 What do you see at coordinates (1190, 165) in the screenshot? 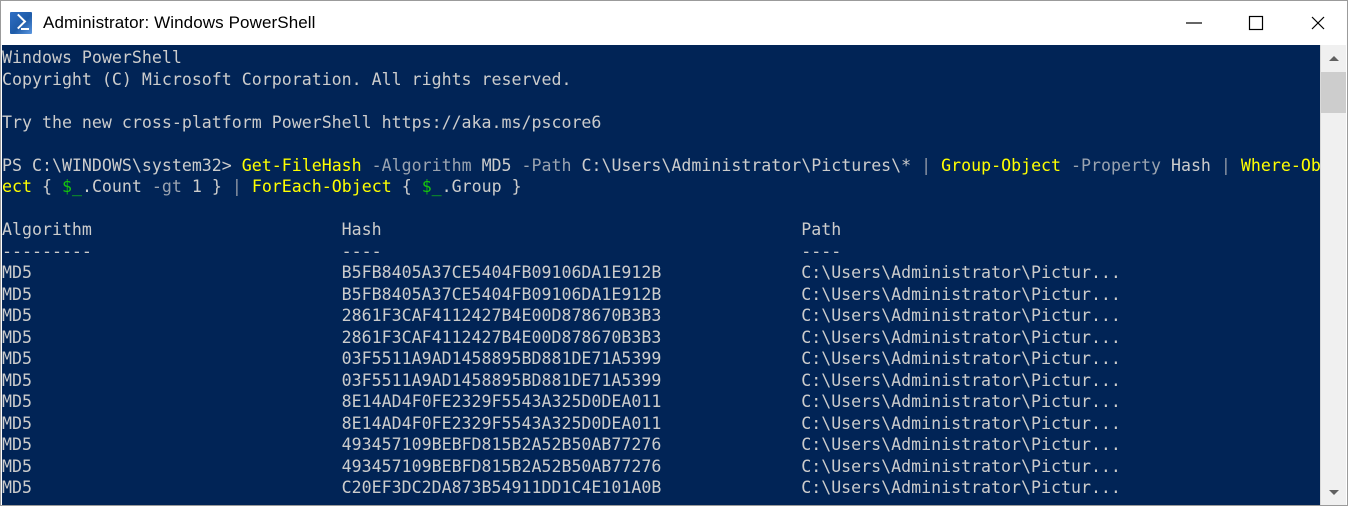
I see `console-span: Hash` at bounding box center [1190, 165].